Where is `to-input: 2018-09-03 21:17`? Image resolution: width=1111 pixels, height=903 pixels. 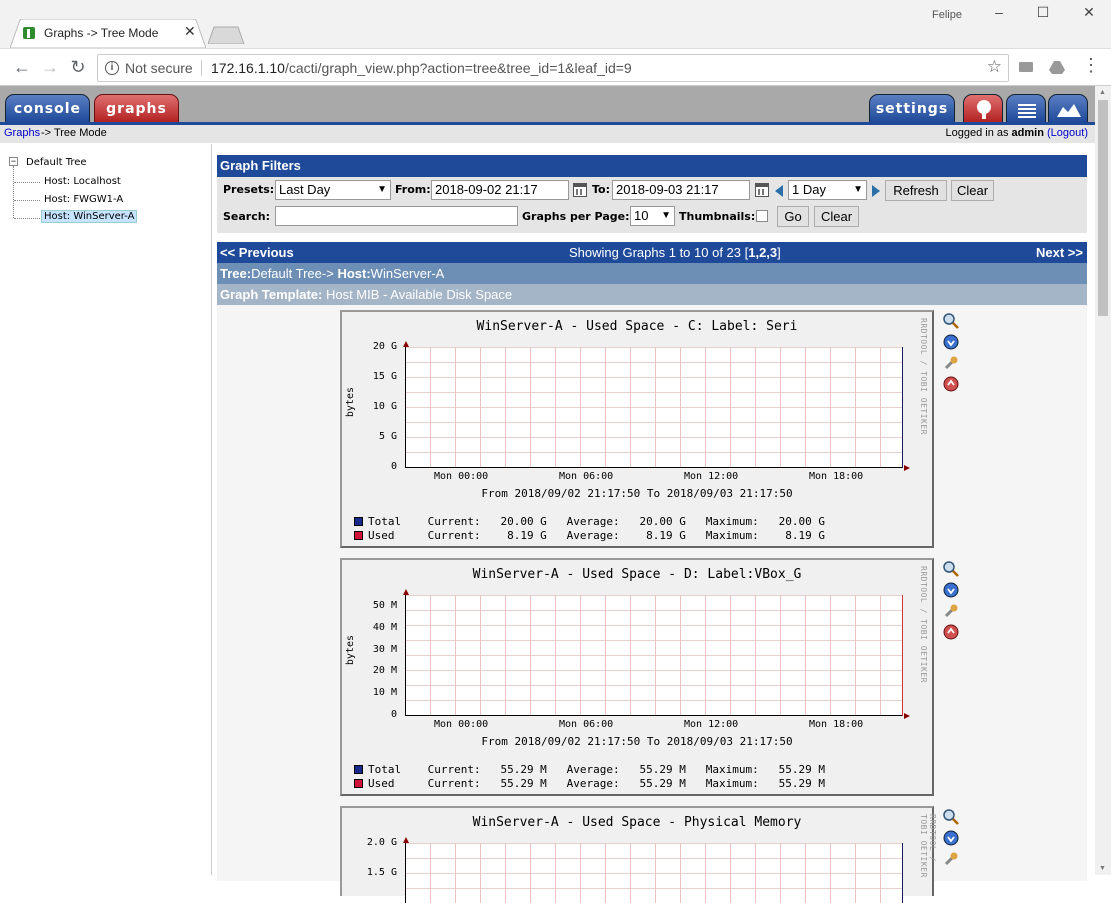 to-input: 2018-09-03 21:17 is located at coordinates (681, 190).